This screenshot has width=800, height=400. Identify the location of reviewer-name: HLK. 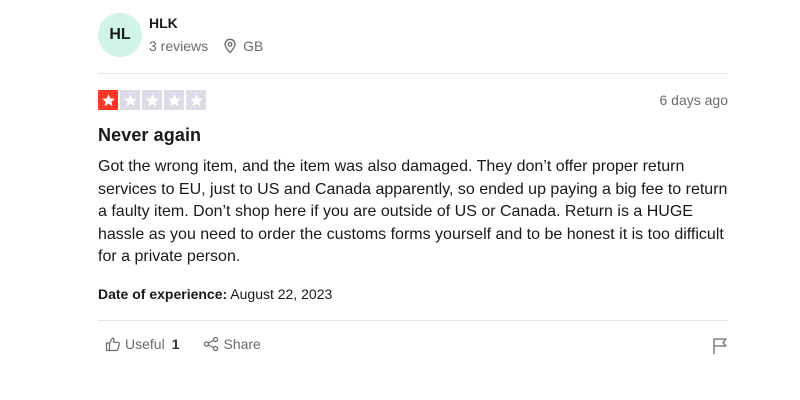
(163, 23).